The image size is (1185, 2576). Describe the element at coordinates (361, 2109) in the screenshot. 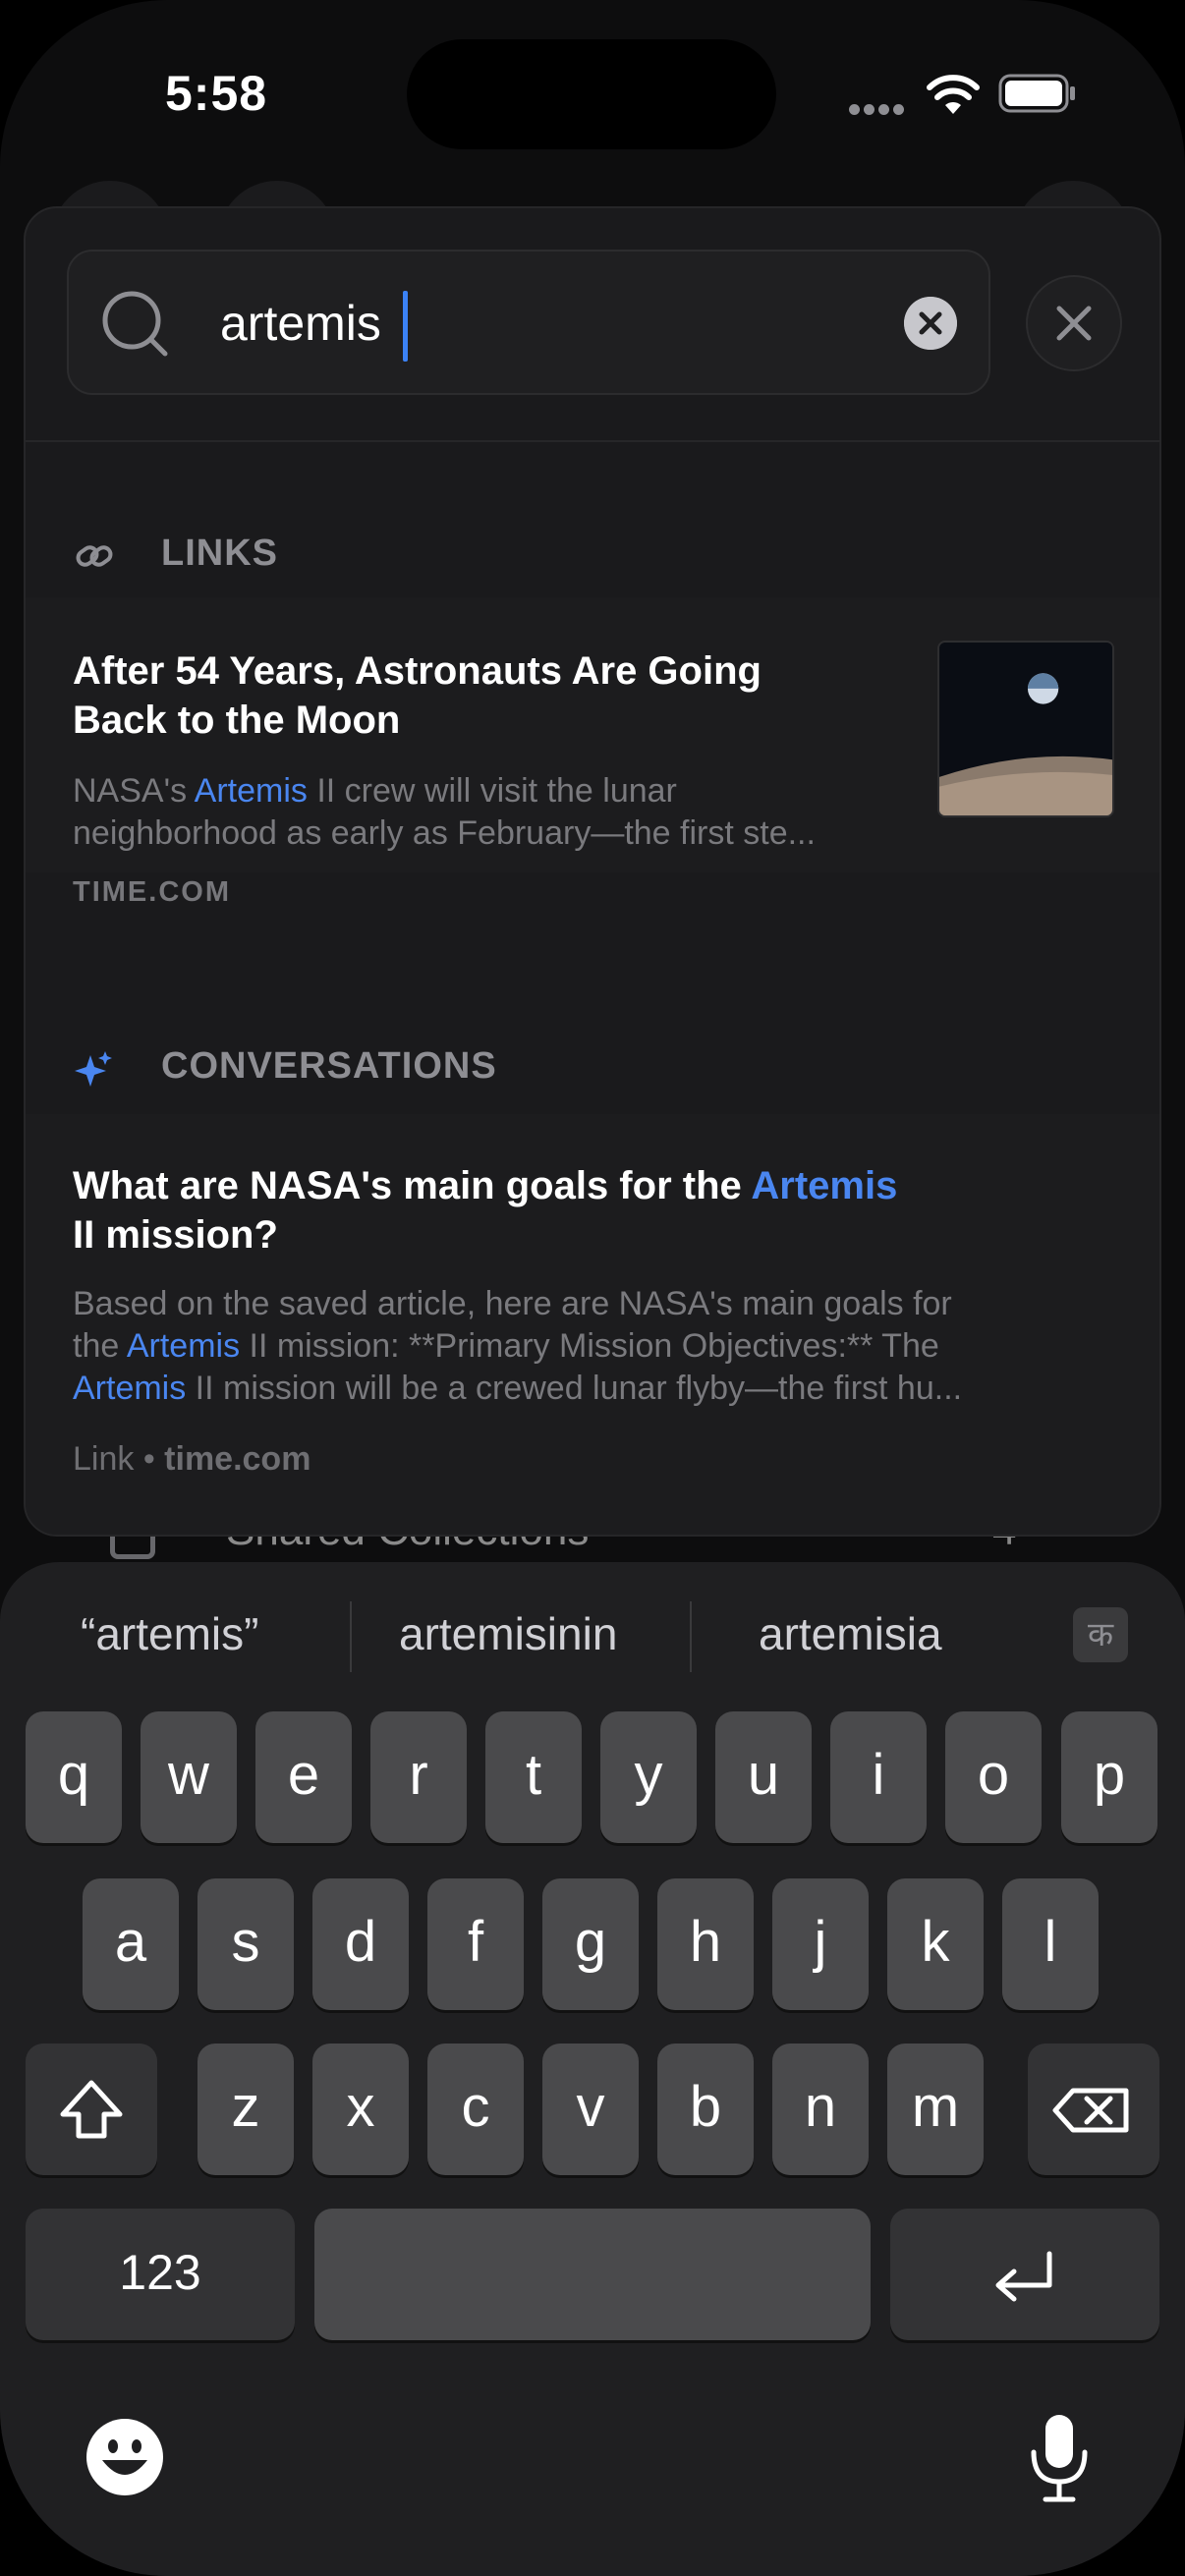

I see `key-x: x` at that location.